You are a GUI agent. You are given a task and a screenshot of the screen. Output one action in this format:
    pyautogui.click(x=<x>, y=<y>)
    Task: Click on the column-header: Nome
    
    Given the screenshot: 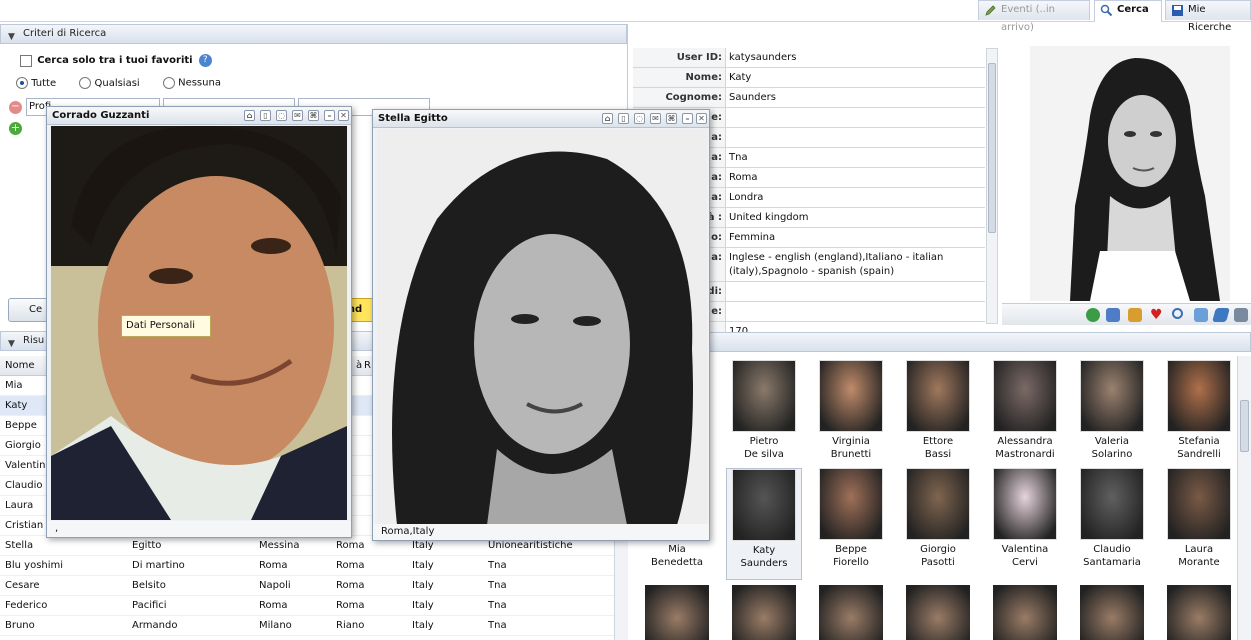 What is the action you would take?
    pyautogui.click(x=20, y=366)
    